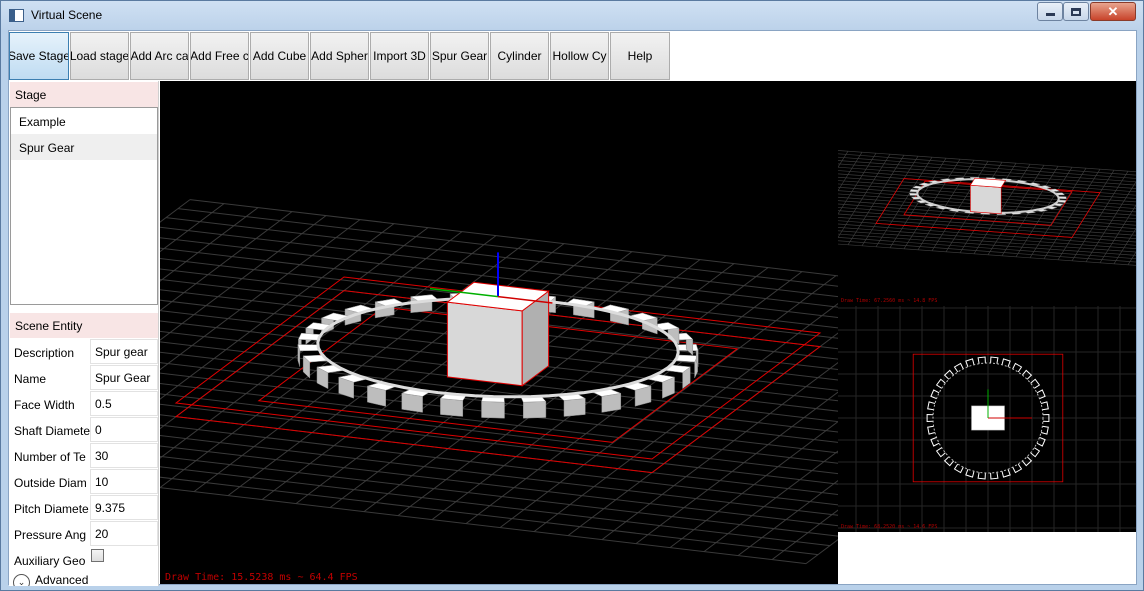 This screenshot has width=1144, height=591. What do you see at coordinates (889, 301) in the screenshot?
I see `top-draw-time-status: Draw Time: 67.2560 ms ~ 14.8 FPS` at bounding box center [889, 301].